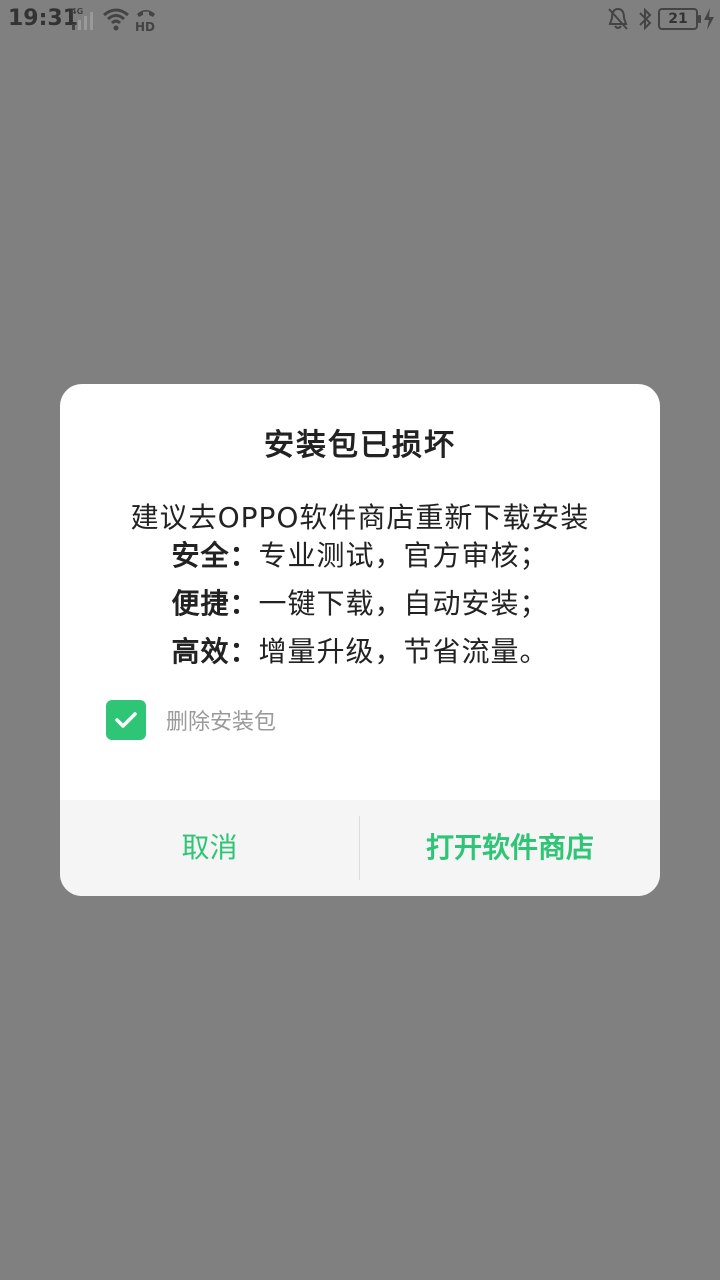 The height and width of the screenshot is (1280, 720). I want to click on cancel-button: 取消, so click(209, 848).